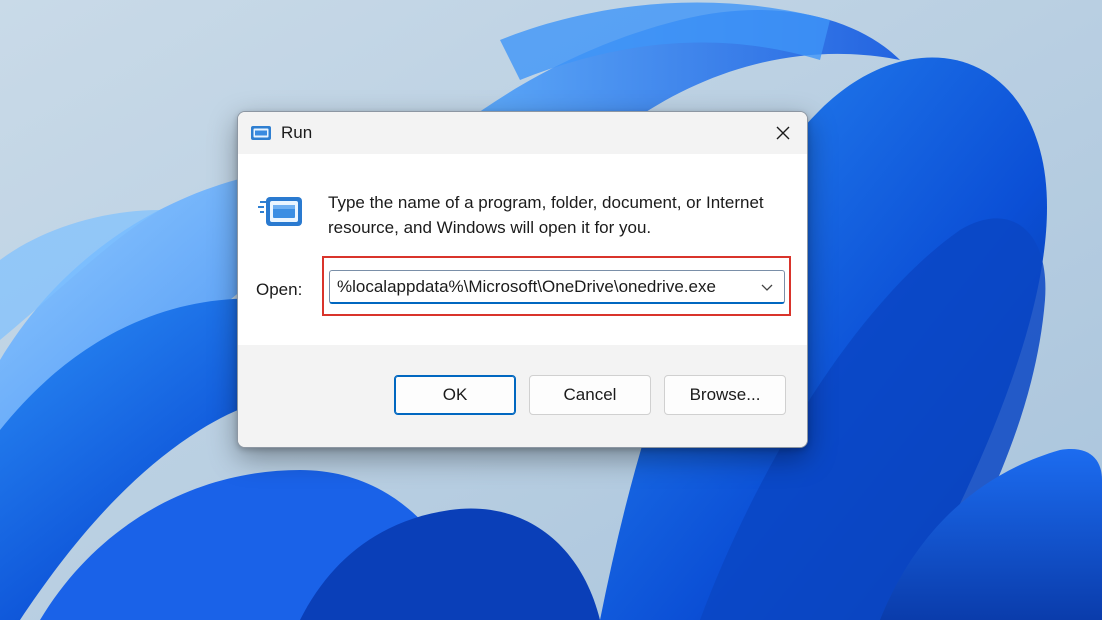 This screenshot has width=1102, height=620. I want to click on dropdown-button, so click(767, 286).